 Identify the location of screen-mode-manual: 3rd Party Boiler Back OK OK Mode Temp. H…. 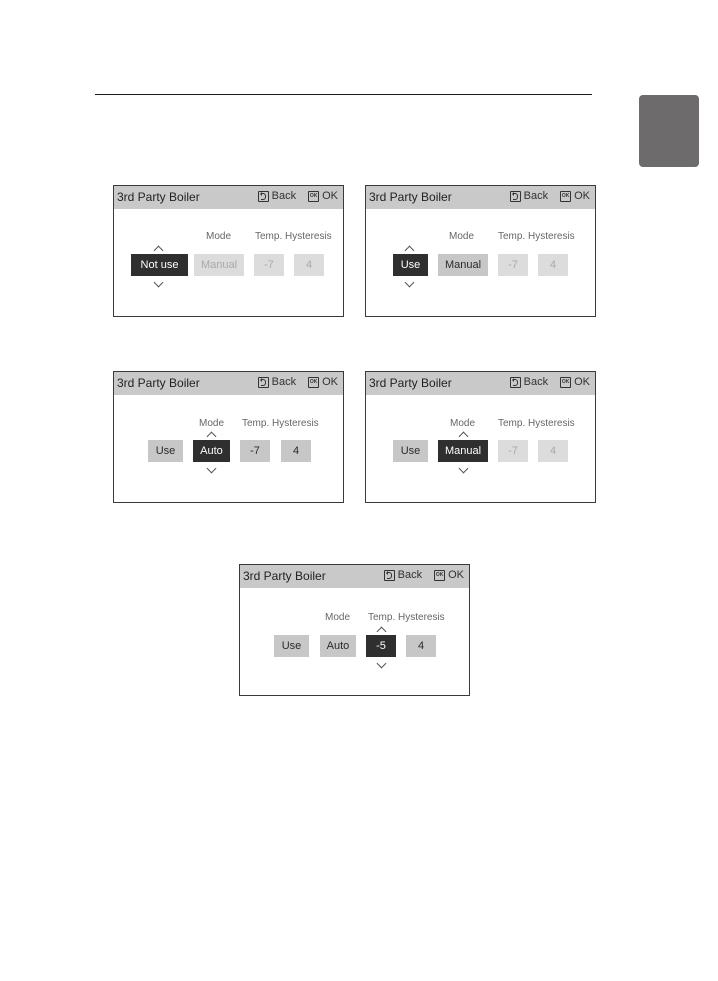
(480, 437).